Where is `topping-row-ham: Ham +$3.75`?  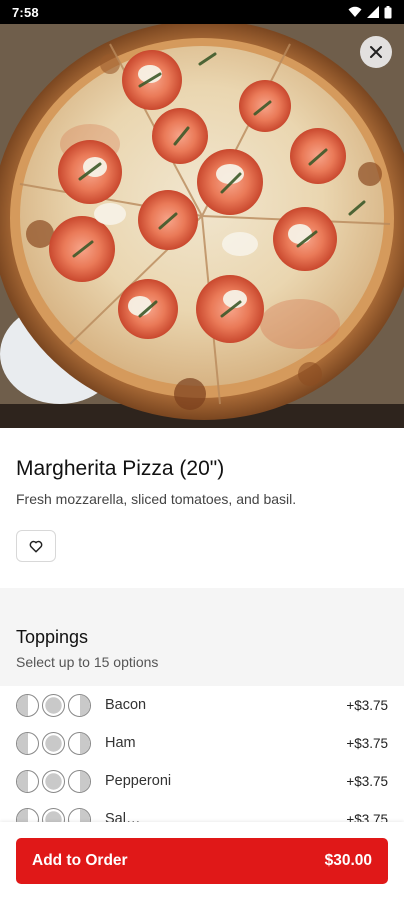
topping-row-ham: Ham +$3.75 is located at coordinates (202, 743).